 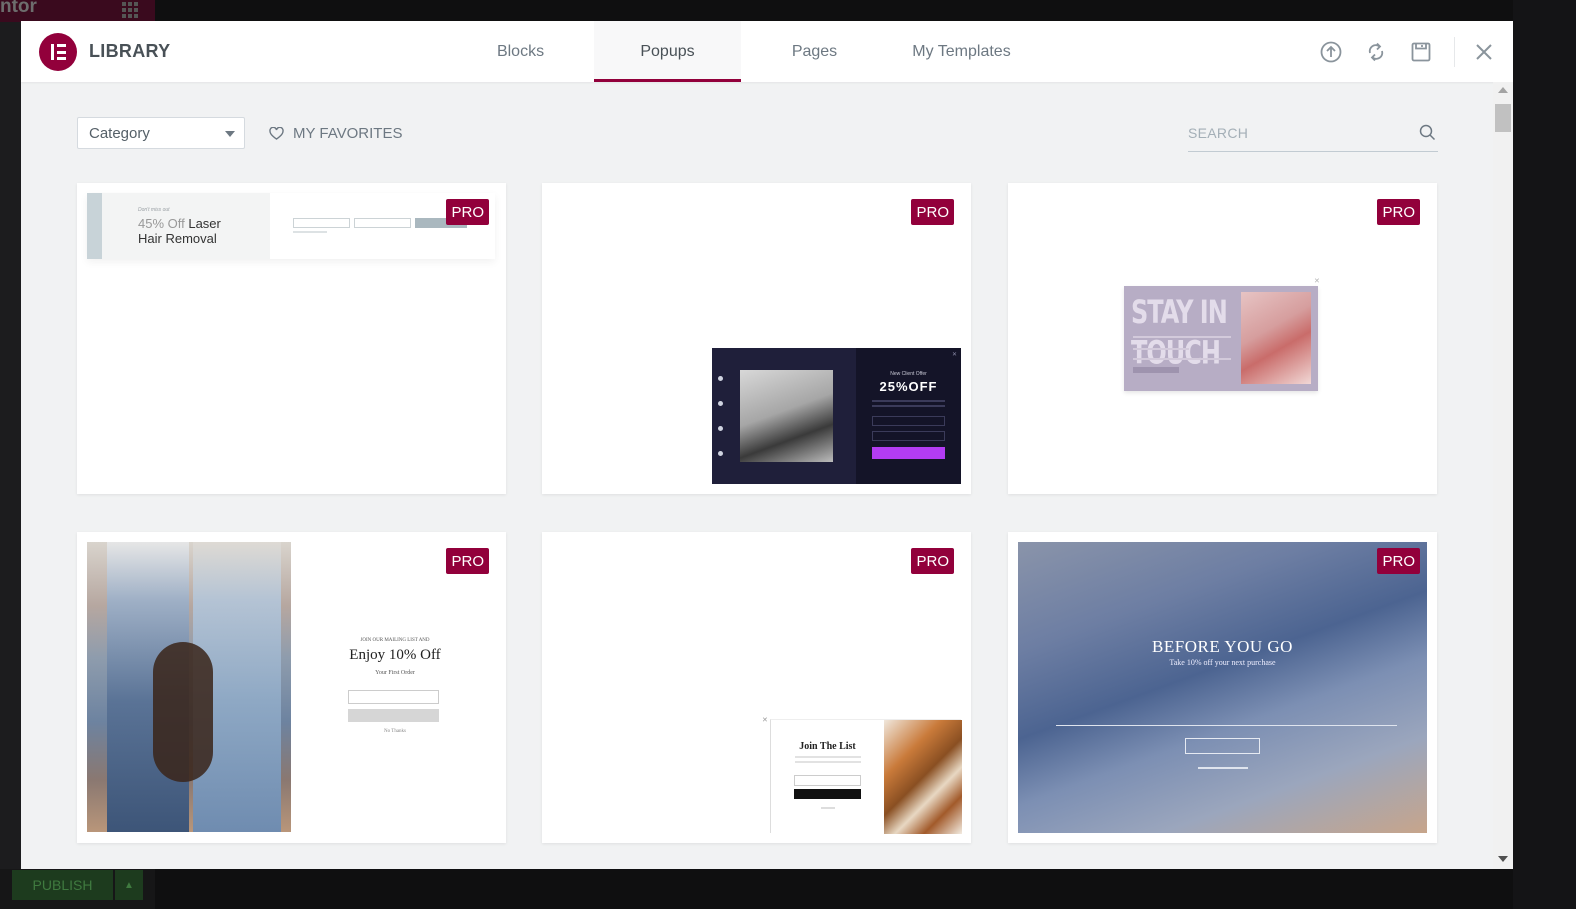 I want to click on library-header: LIBRARY Blocks Popups Pages My Templates, so click(x=767, y=51).